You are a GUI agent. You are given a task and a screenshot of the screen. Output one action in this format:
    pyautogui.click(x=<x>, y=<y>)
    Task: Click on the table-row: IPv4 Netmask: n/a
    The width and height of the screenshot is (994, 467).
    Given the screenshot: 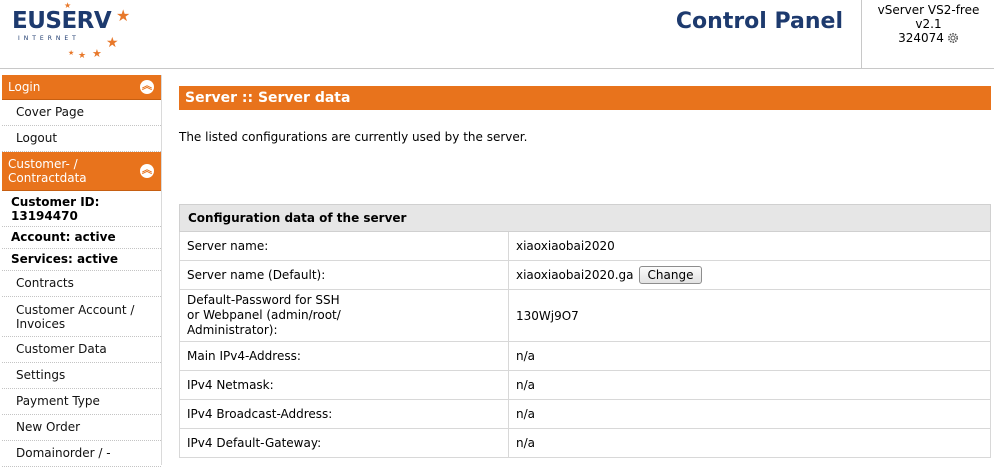 What is the action you would take?
    pyautogui.click(x=585, y=385)
    